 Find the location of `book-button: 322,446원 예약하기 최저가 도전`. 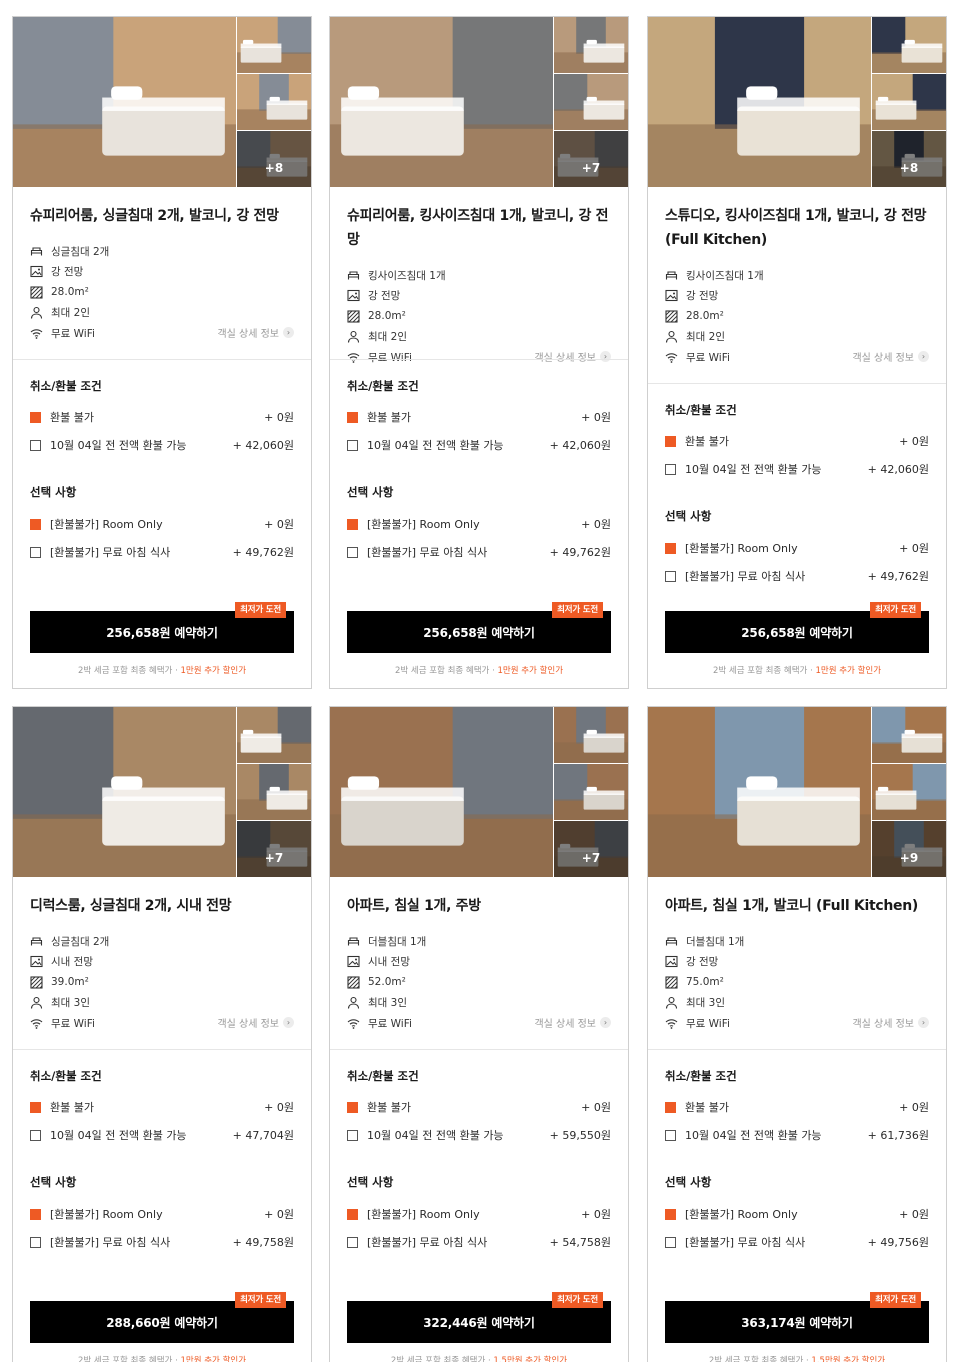

book-button: 322,446원 예약하기 최저가 도전 is located at coordinates (479, 1317).